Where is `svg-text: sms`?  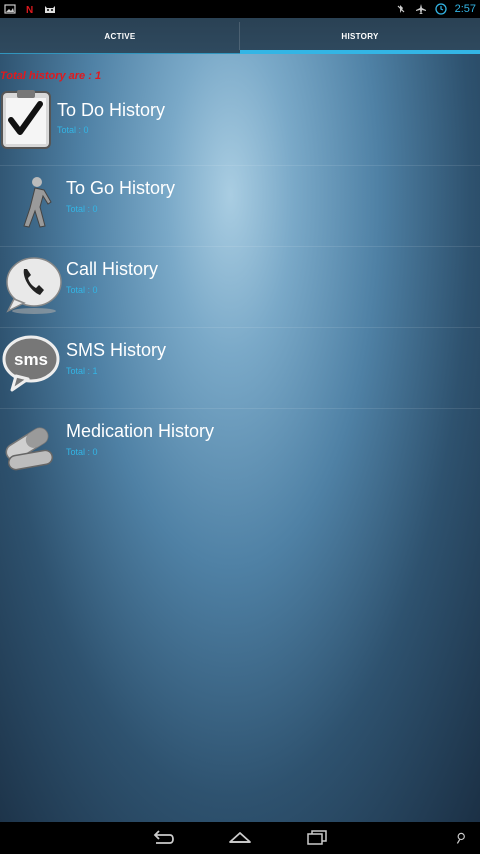
svg-text: sms is located at coordinates (31, 359).